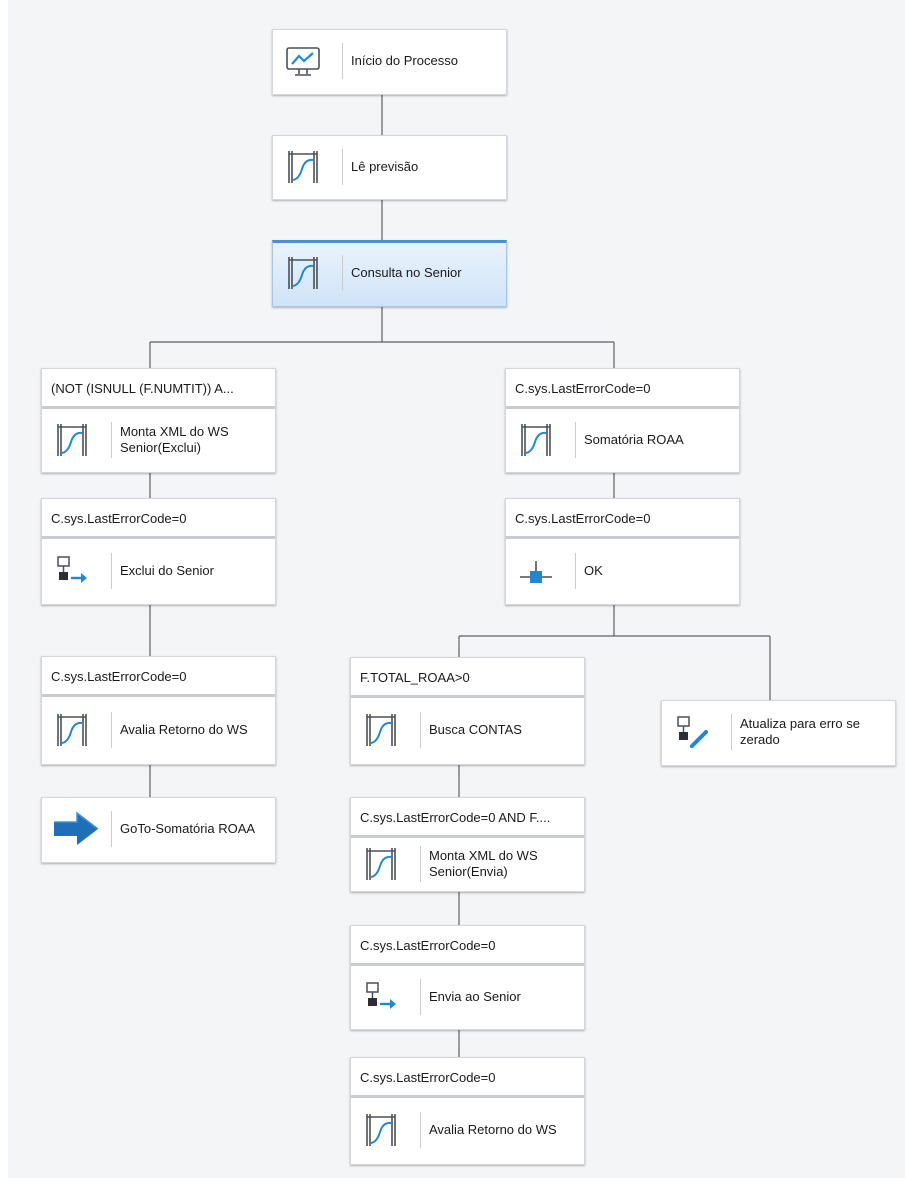 This screenshot has width=905, height=1178. What do you see at coordinates (536, 571) in the screenshot?
I see `junction-icon` at bounding box center [536, 571].